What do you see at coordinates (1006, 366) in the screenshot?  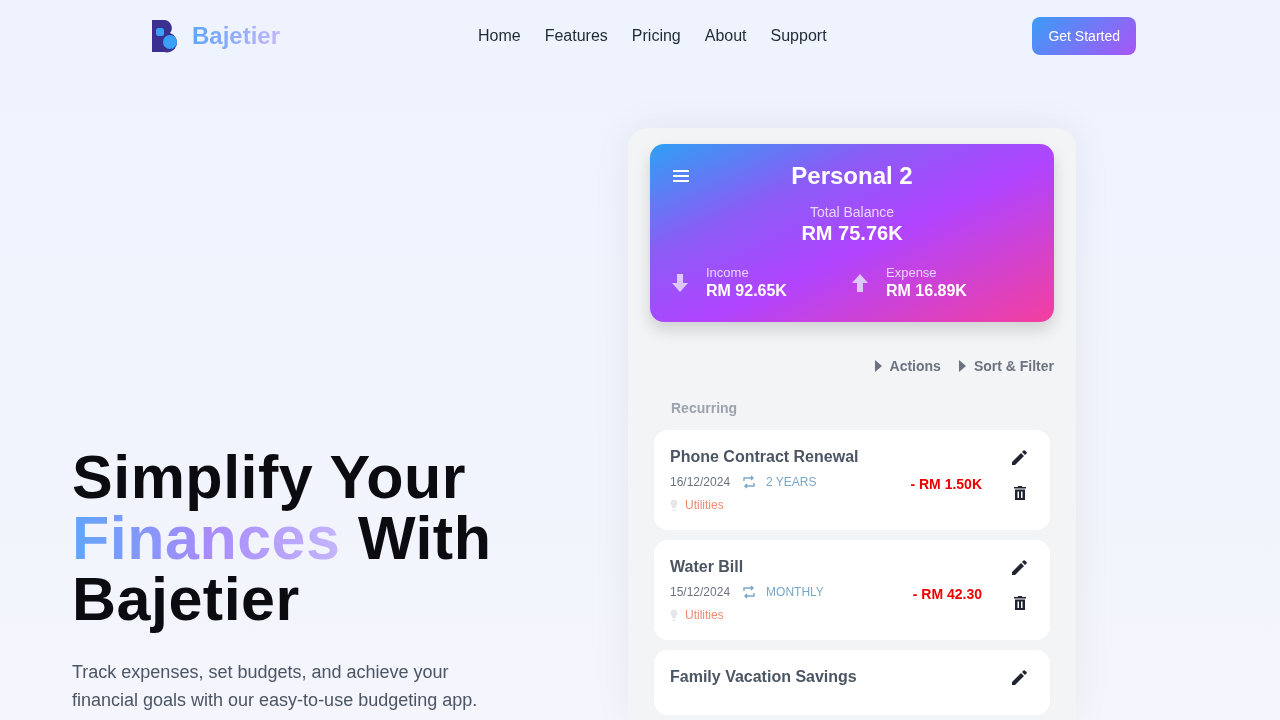 I see `toolbar-toggle: Sort & Filter` at bounding box center [1006, 366].